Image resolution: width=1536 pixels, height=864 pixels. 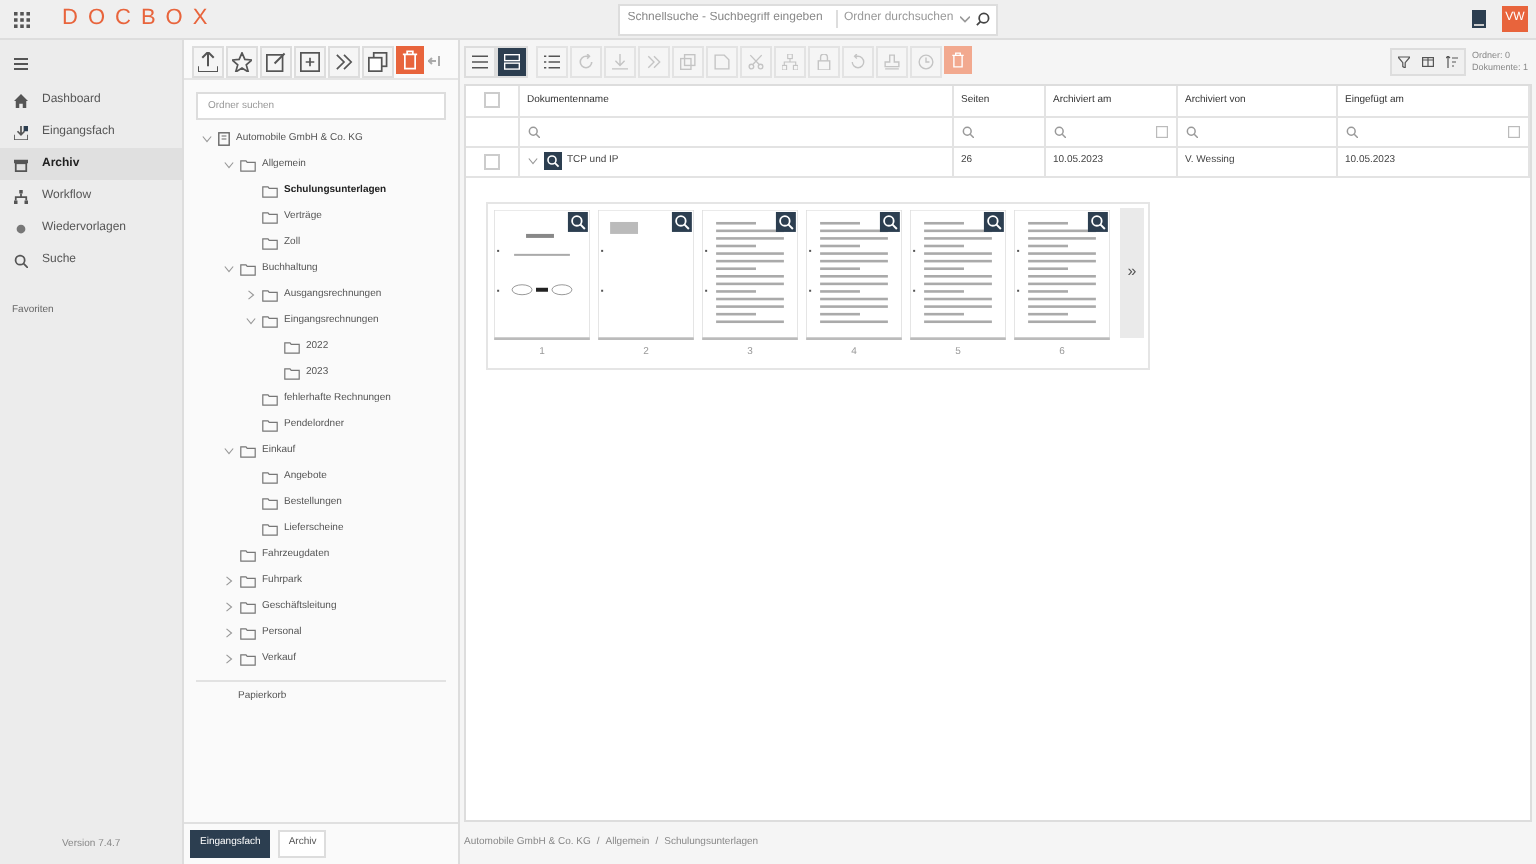 I want to click on preview-icon, so click(x=552, y=161).